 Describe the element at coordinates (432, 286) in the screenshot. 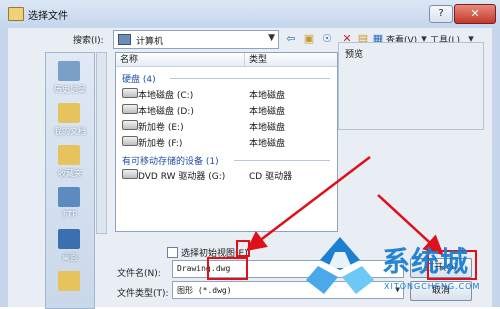

I see `watermark-url: XITONGCHENG.COM` at that location.